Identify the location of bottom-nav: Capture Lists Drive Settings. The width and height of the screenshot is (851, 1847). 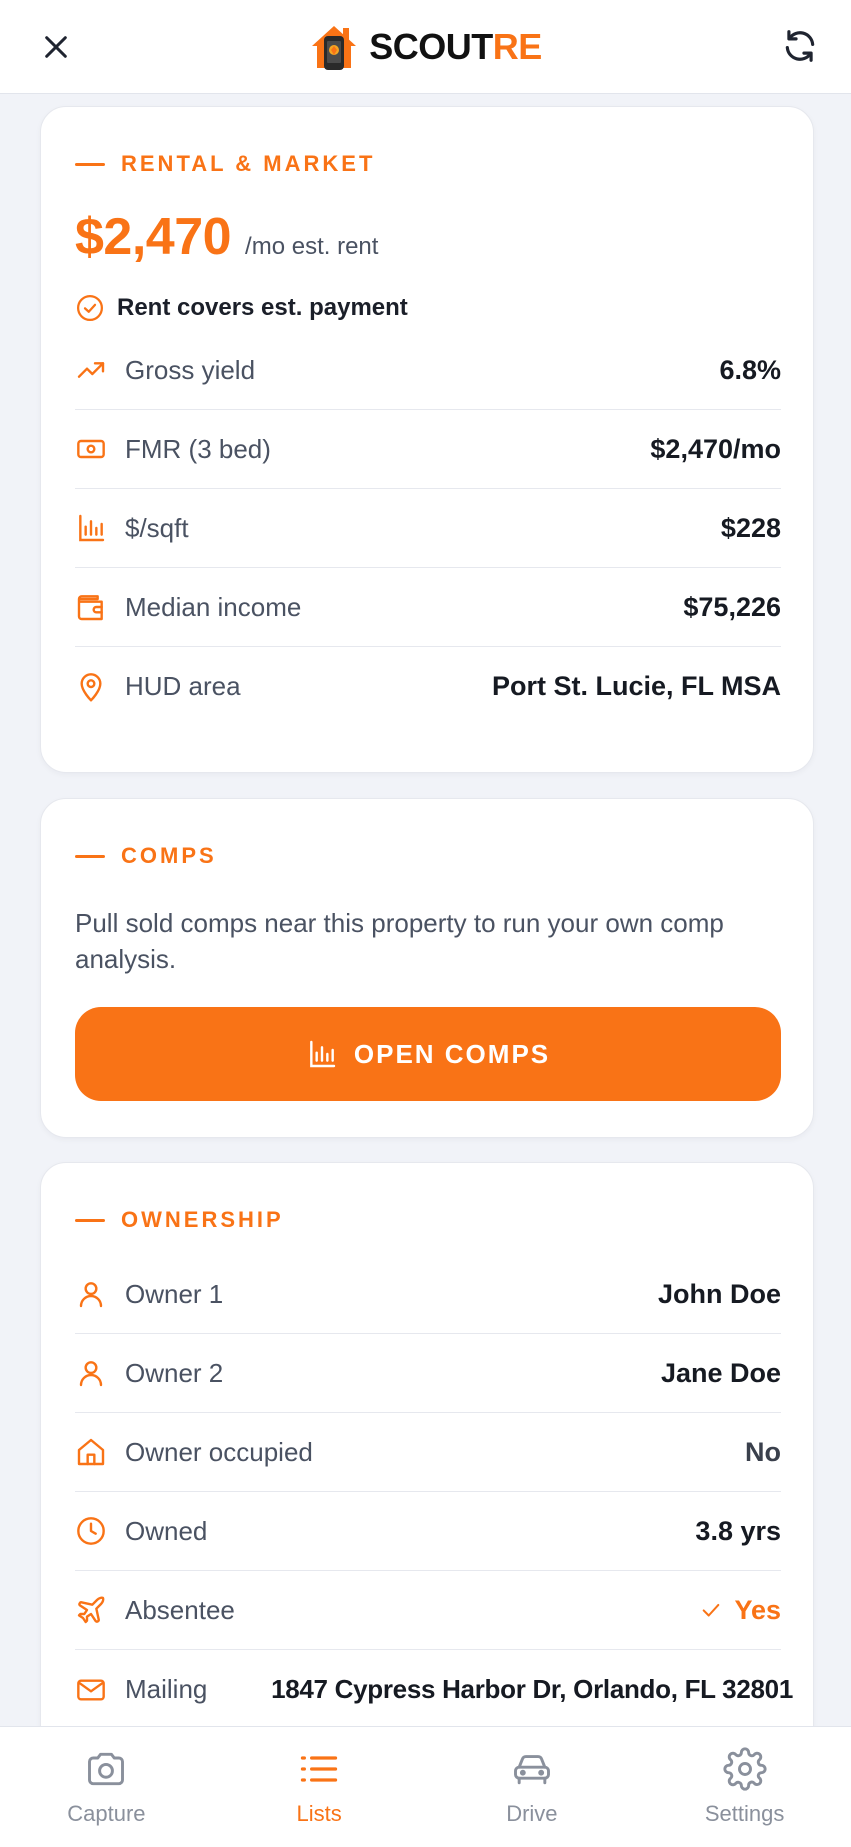
(425, 1786).